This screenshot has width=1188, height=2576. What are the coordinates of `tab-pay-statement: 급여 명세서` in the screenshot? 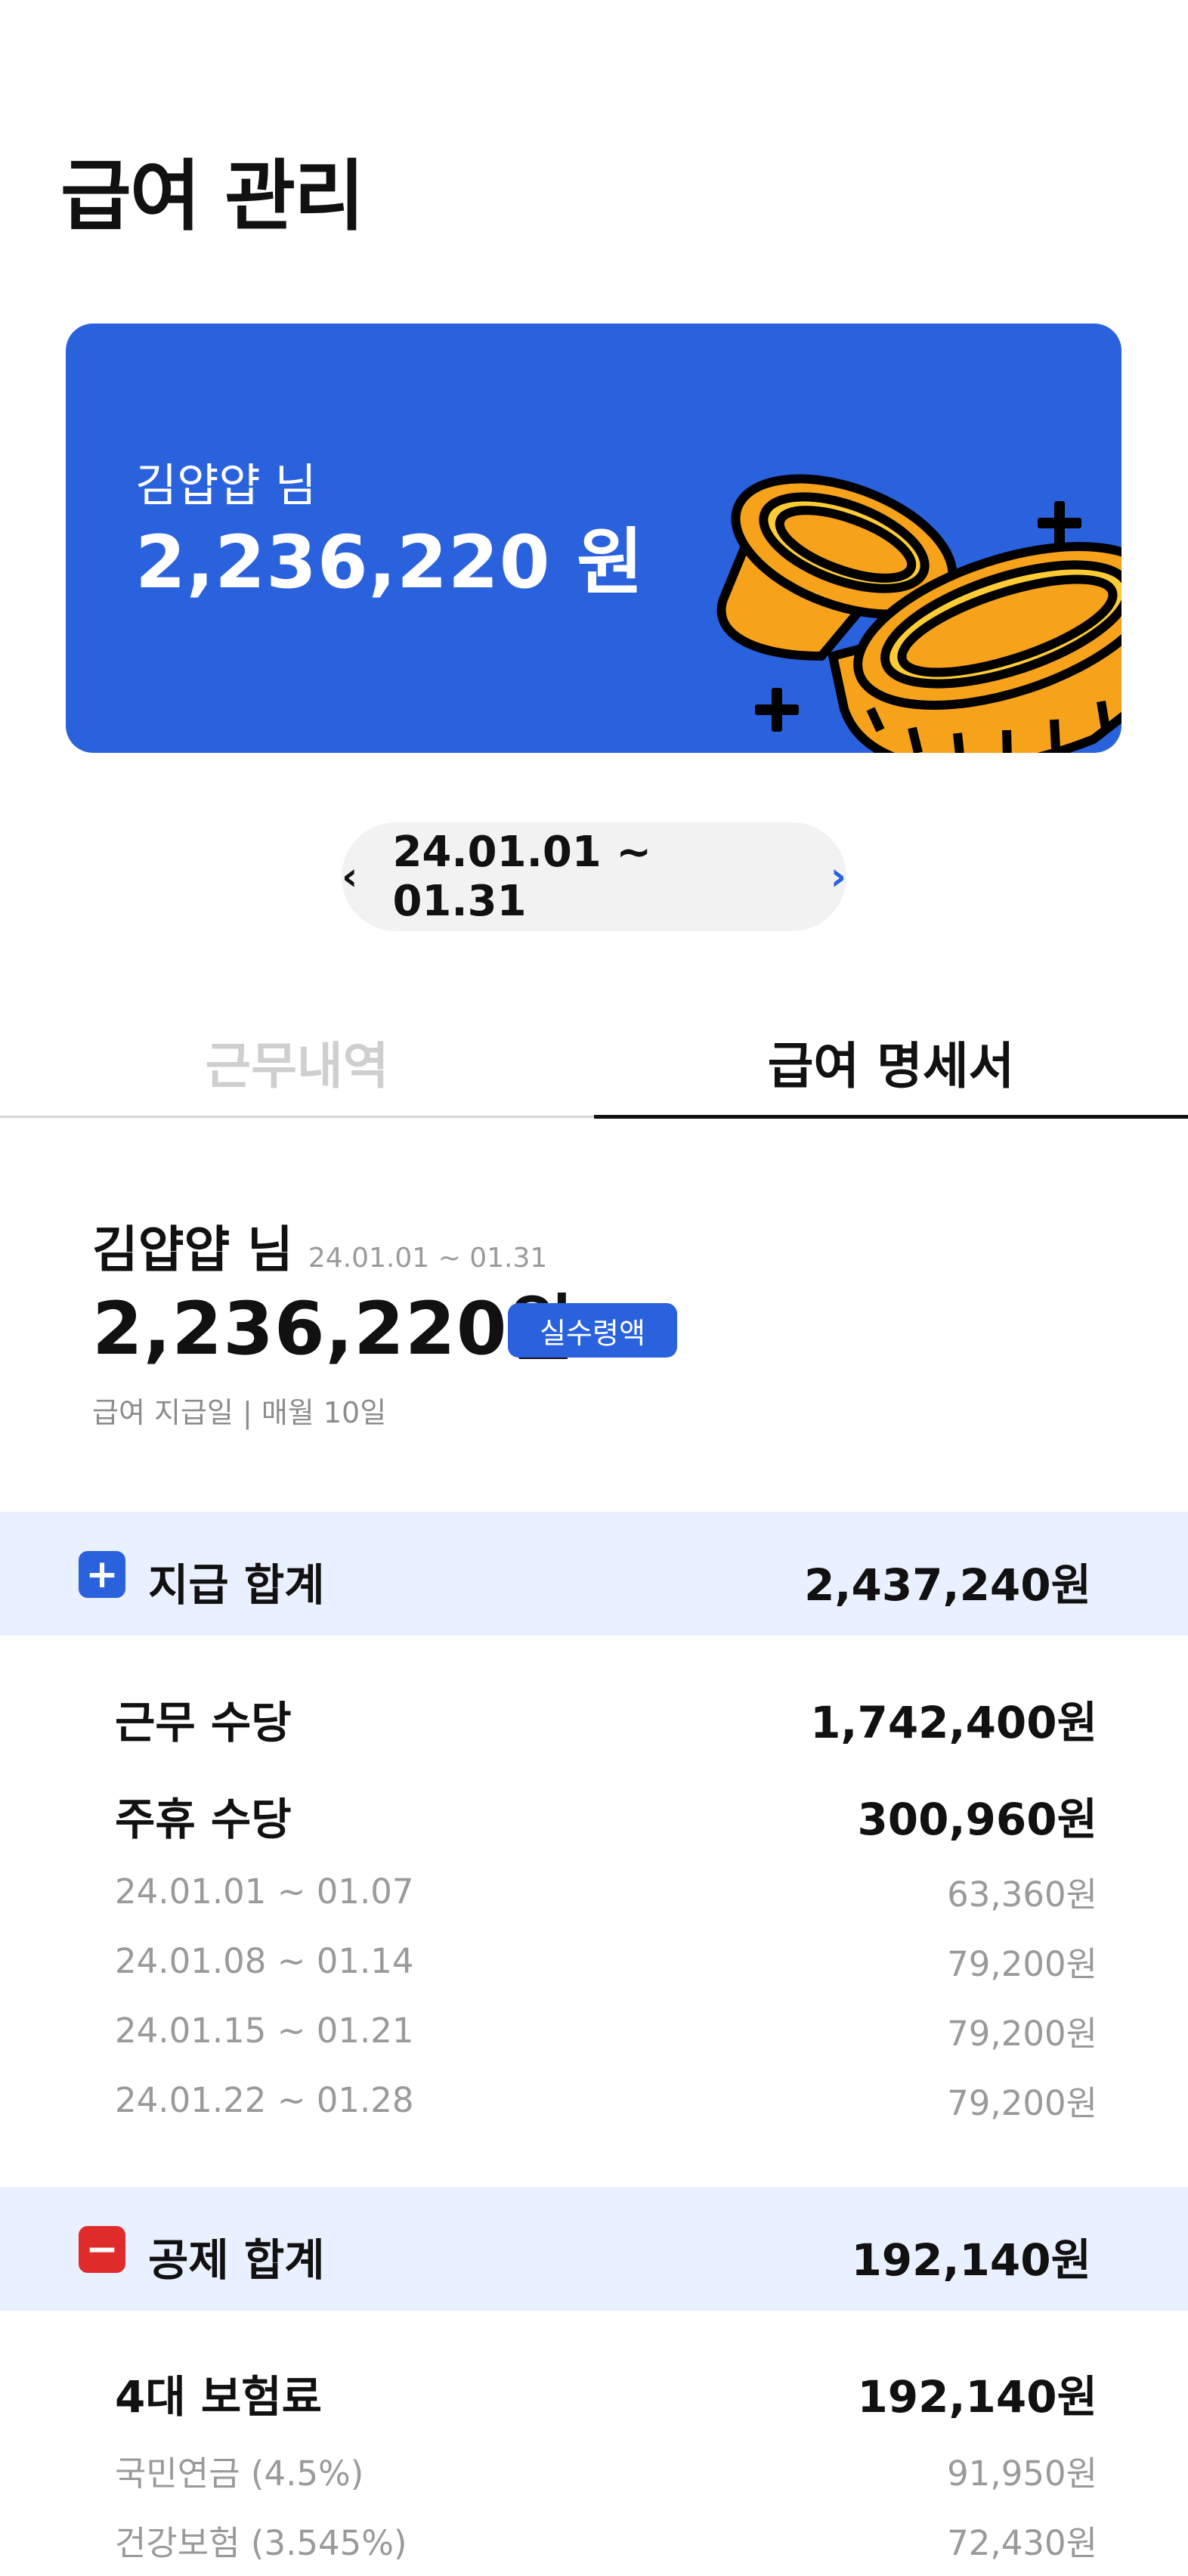 It's located at (891, 1062).